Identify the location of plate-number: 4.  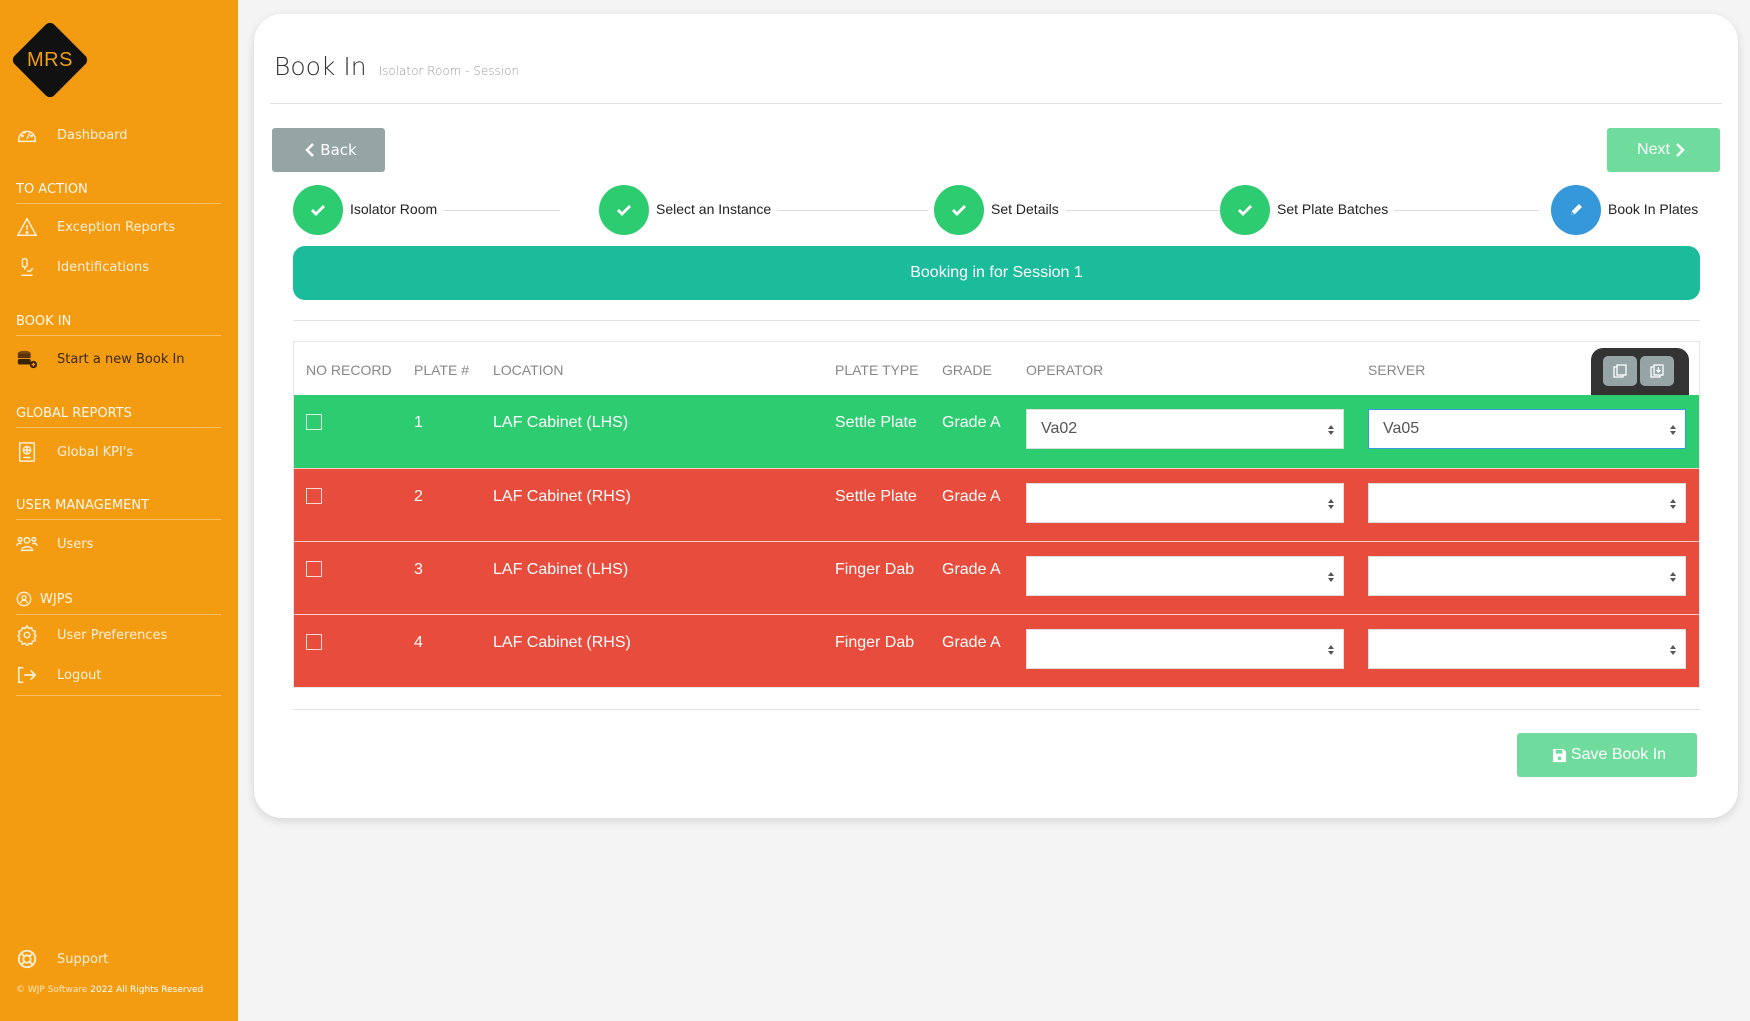
(418, 642).